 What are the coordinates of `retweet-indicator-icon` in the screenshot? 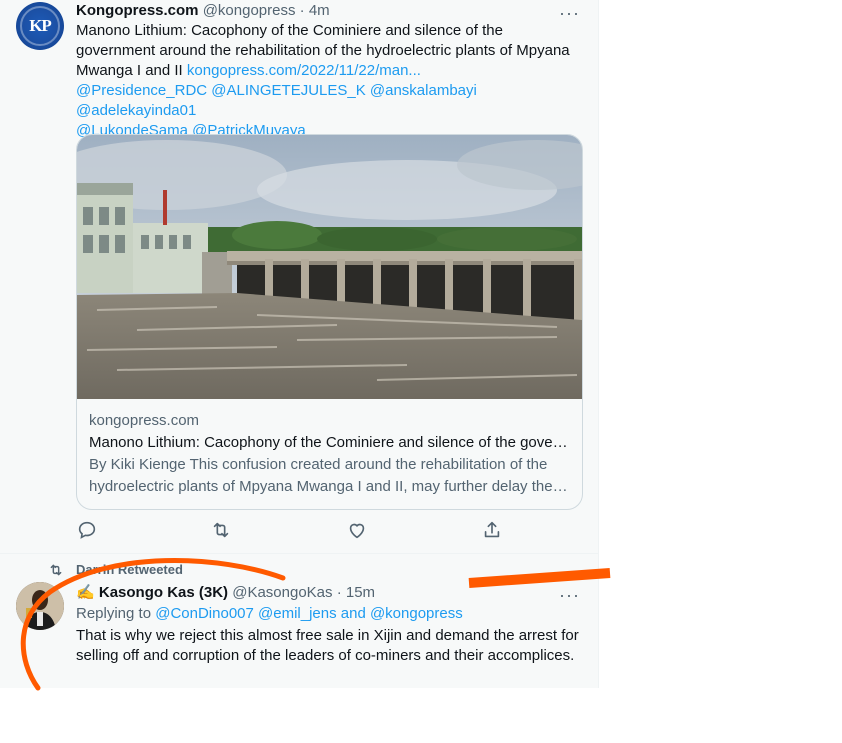 It's located at (56, 570).